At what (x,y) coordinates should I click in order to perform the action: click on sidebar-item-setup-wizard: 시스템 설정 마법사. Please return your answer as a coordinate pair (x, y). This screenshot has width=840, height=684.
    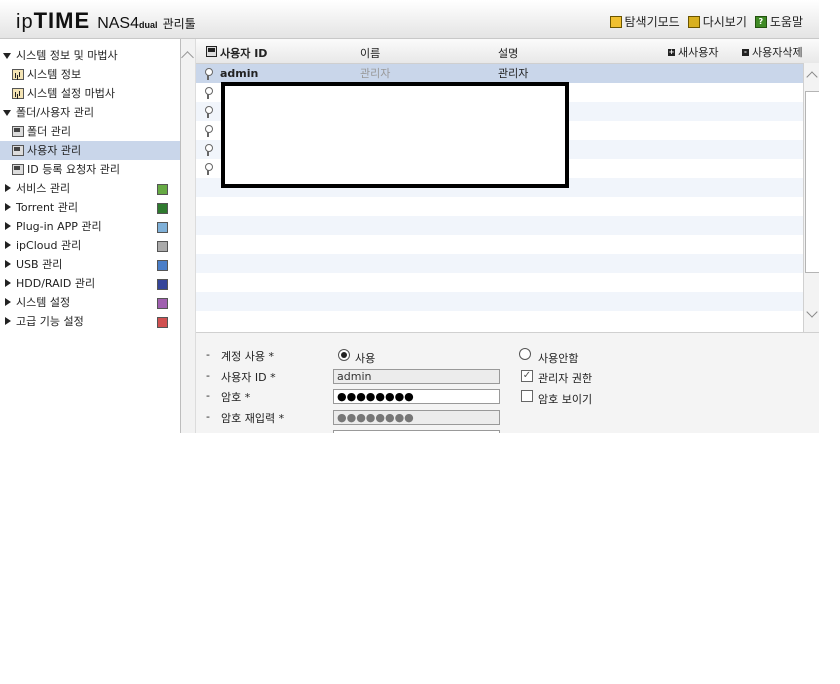
    Looking at the image, I should click on (90, 93).